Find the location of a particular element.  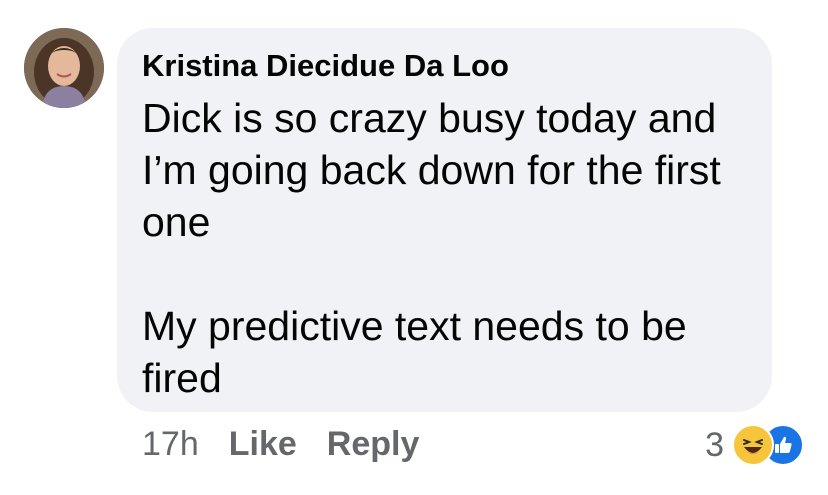

message-line: one is located at coordinates (176, 222).